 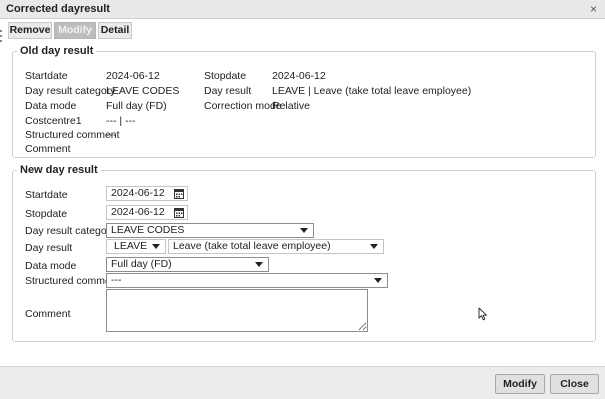 I want to click on old-category-value: LEAVE CODES, so click(x=143, y=91).